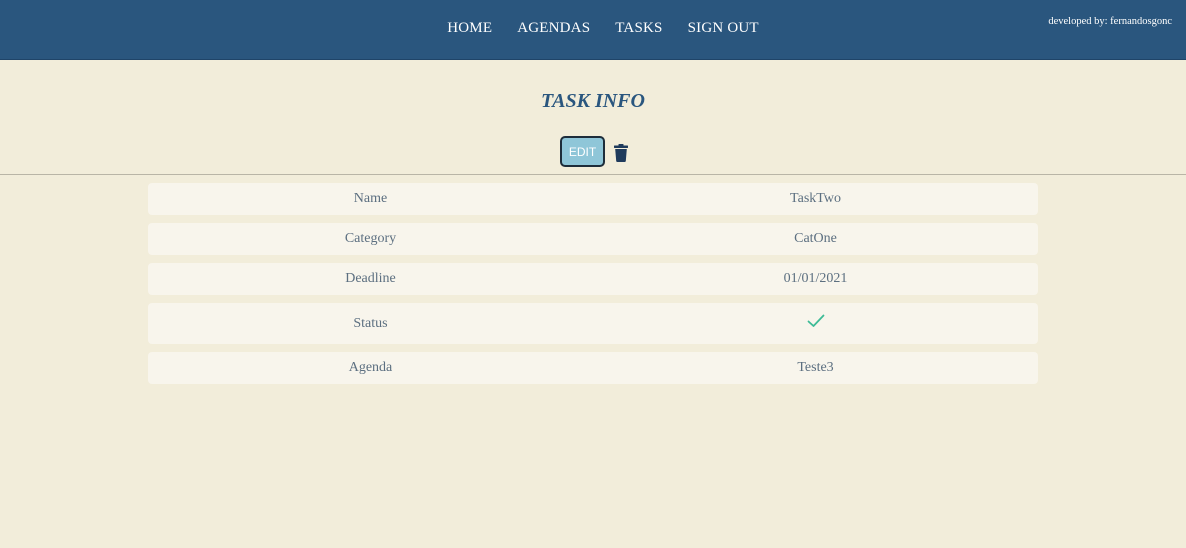  Describe the element at coordinates (370, 323) in the screenshot. I see `detail-label: Status` at that location.